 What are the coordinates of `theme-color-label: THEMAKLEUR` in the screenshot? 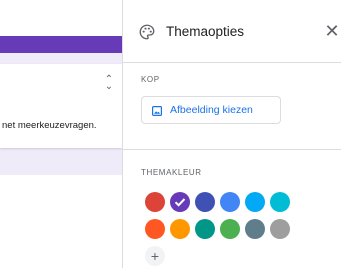 It's located at (171, 172).